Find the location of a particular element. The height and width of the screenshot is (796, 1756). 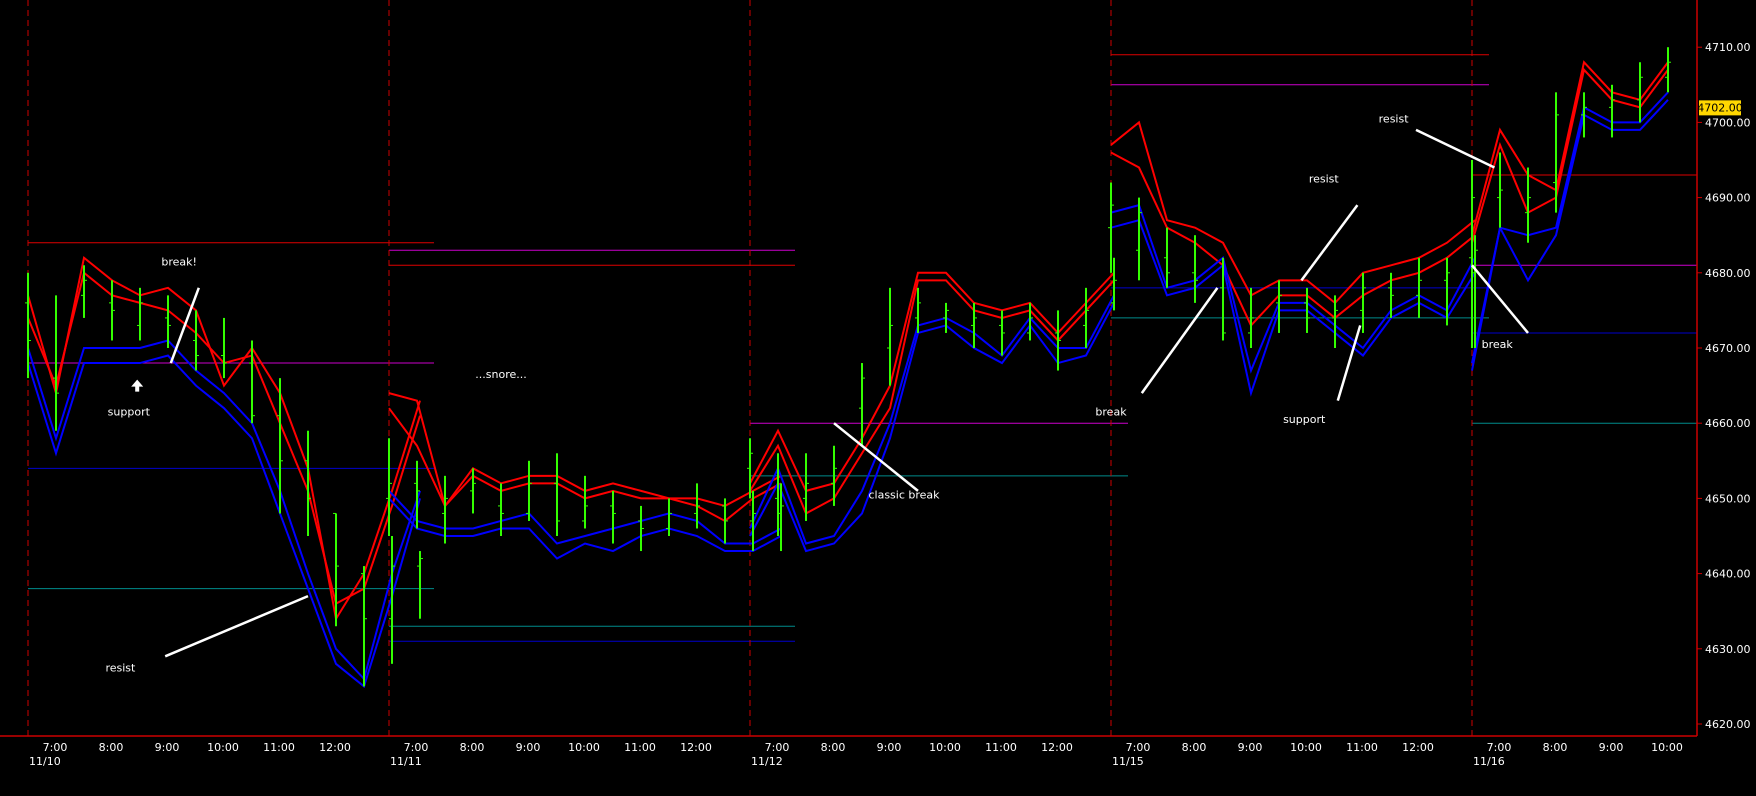

x-tick-label-0-4: 11:00 is located at coordinates (279, 747).